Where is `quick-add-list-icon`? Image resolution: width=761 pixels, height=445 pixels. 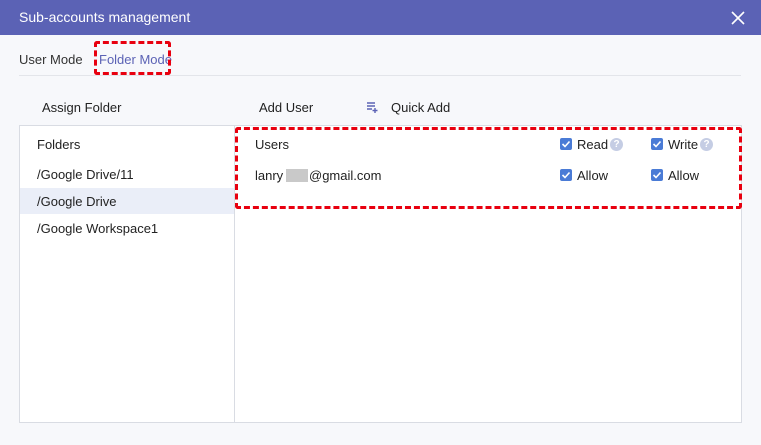 quick-add-list-icon is located at coordinates (372, 107).